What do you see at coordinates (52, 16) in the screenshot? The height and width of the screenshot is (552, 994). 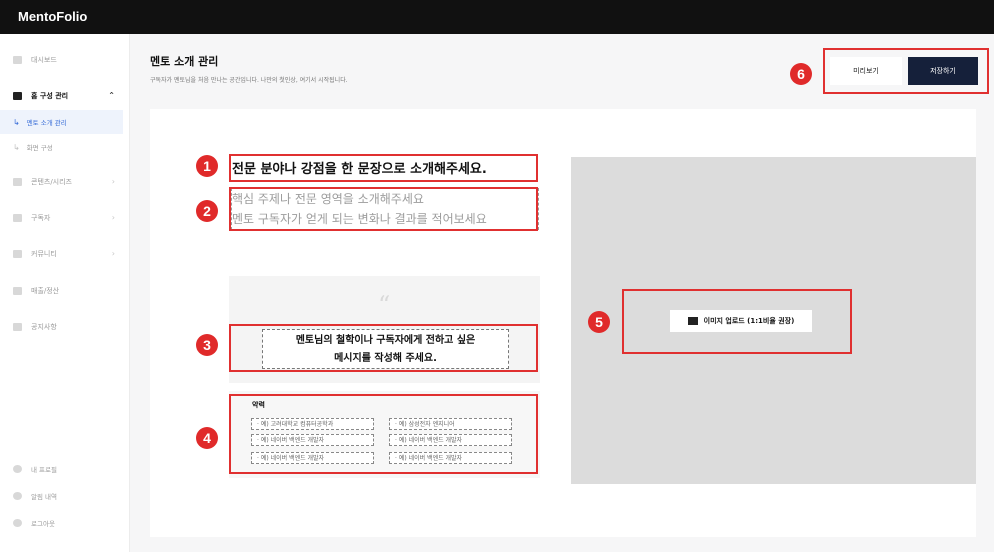 I see `brand-logo: MentoFolio` at bounding box center [52, 16].